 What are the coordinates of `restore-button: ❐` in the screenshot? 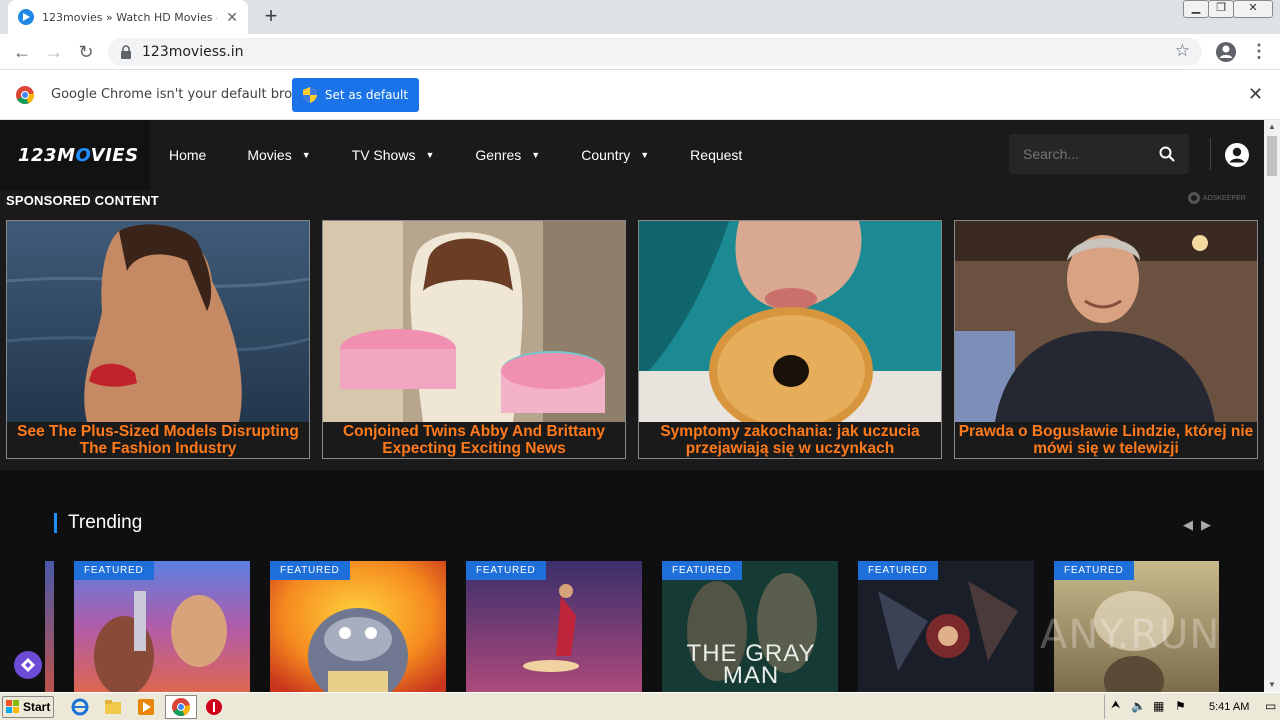 It's located at (1221, 9).